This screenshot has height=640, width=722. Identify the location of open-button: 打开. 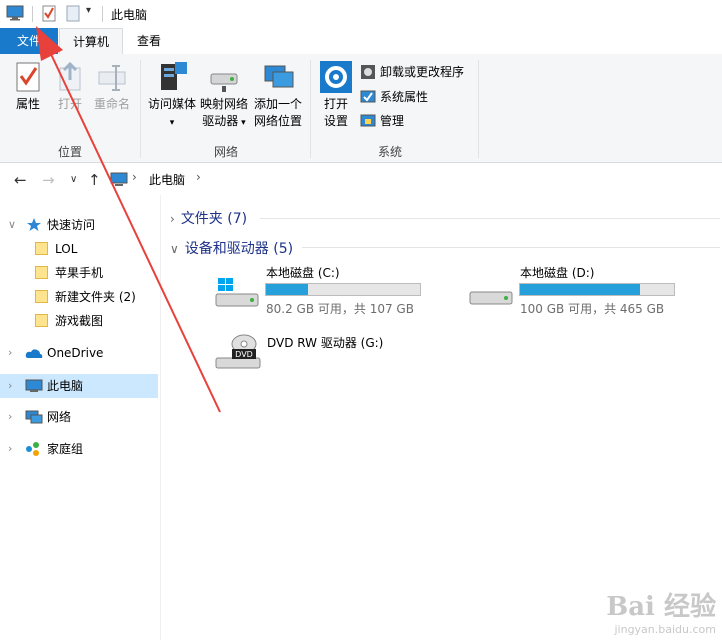
(70, 86).